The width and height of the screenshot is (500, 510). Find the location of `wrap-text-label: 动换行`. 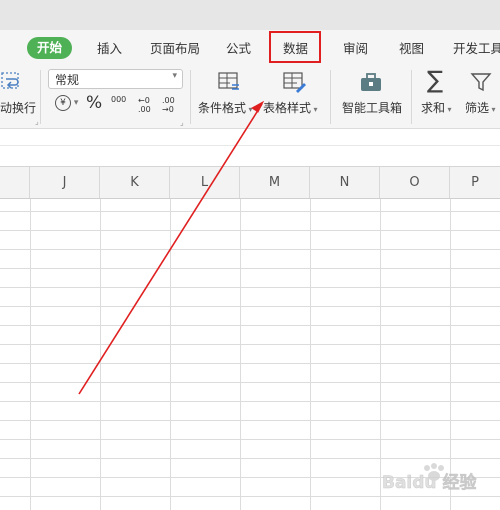

wrap-text-label: 动换行 is located at coordinates (18, 107).